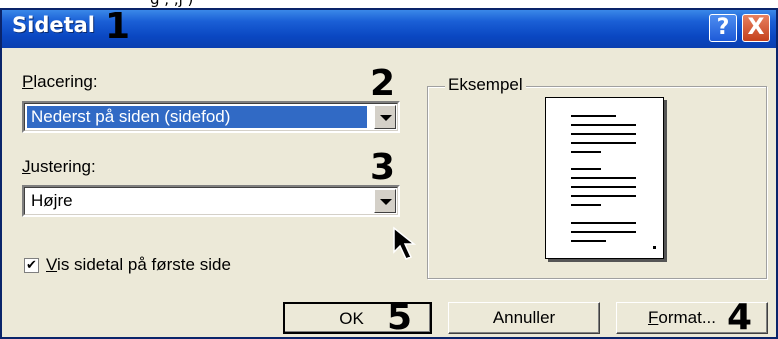  I want to click on dialog-title: Sidetal, so click(54, 25).